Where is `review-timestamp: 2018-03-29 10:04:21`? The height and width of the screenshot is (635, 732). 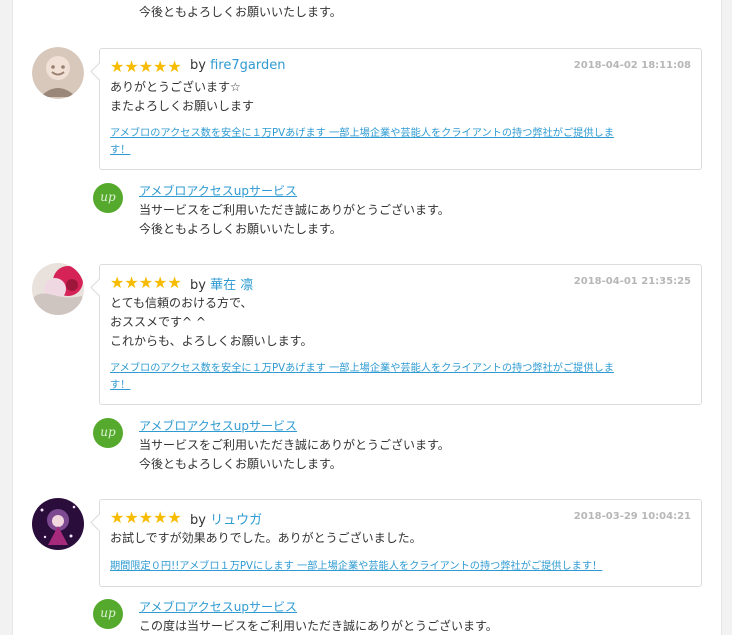 review-timestamp: 2018-03-29 10:04:21 is located at coordinates (632, 516).